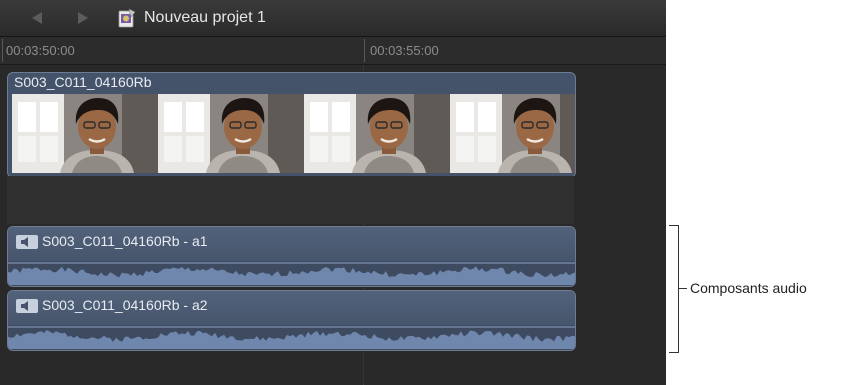  Describe the element at coordinates (37, 18) in the screenshot. I see `back-arrow-icon` at that location.